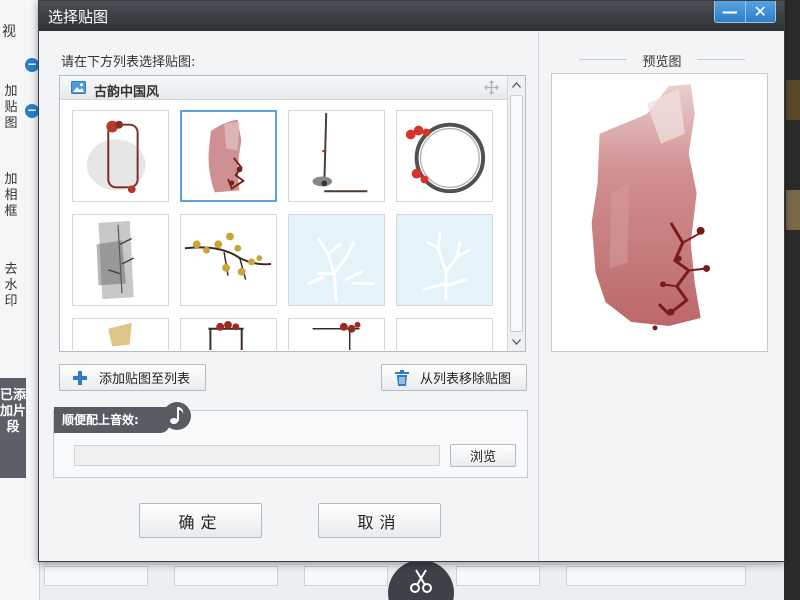 The image size is (800, 600). I want to click on add-sticker-label: 添加贴图至列表, so click(145, 379).